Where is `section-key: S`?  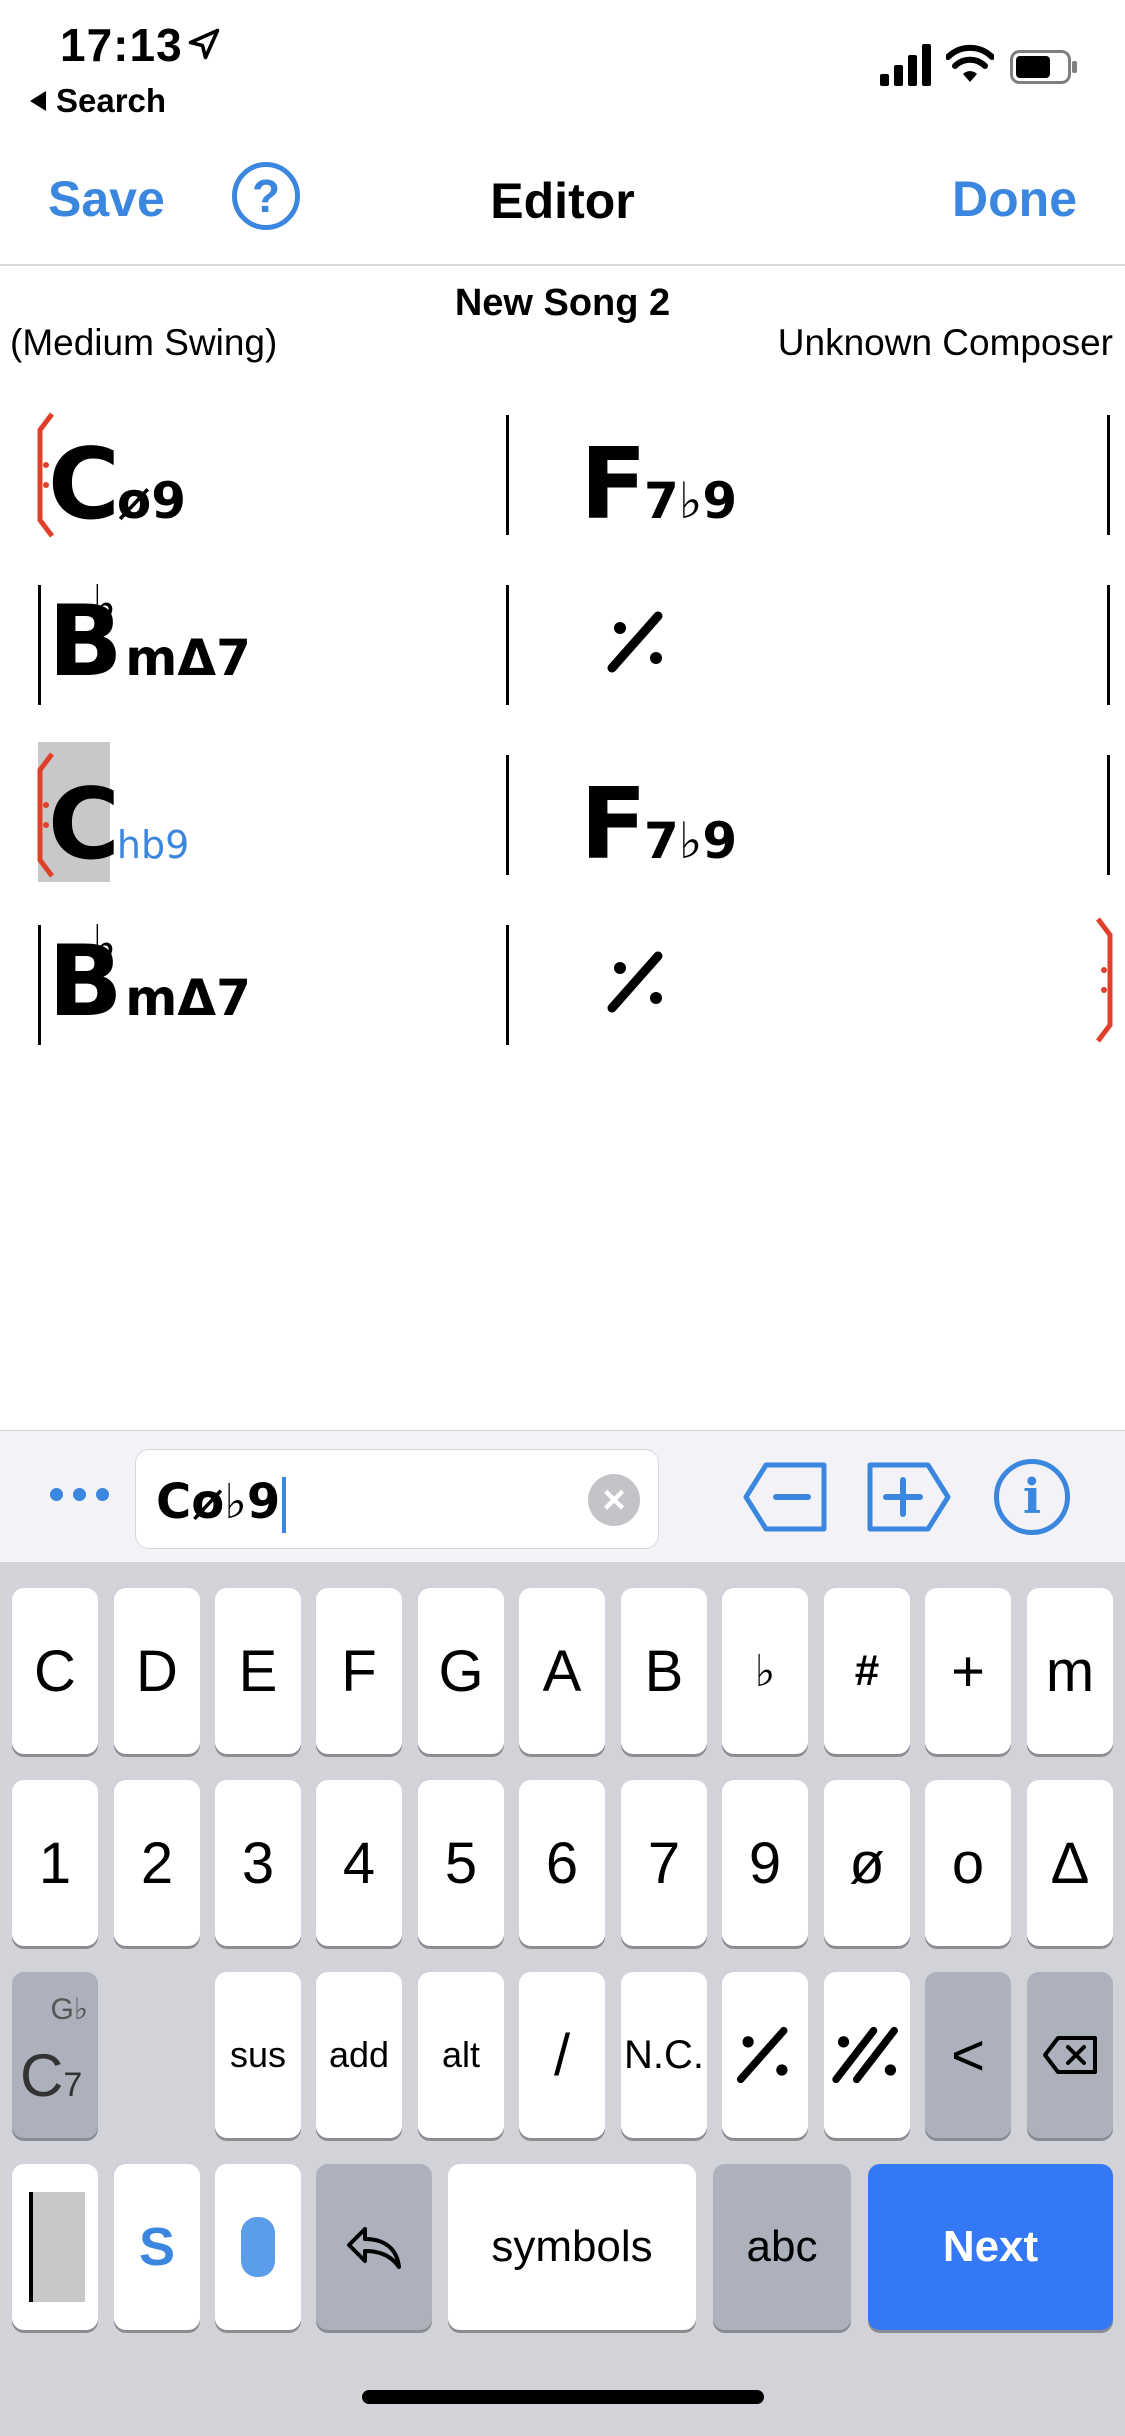
section-key: S is located at coordinates (157, 2247).